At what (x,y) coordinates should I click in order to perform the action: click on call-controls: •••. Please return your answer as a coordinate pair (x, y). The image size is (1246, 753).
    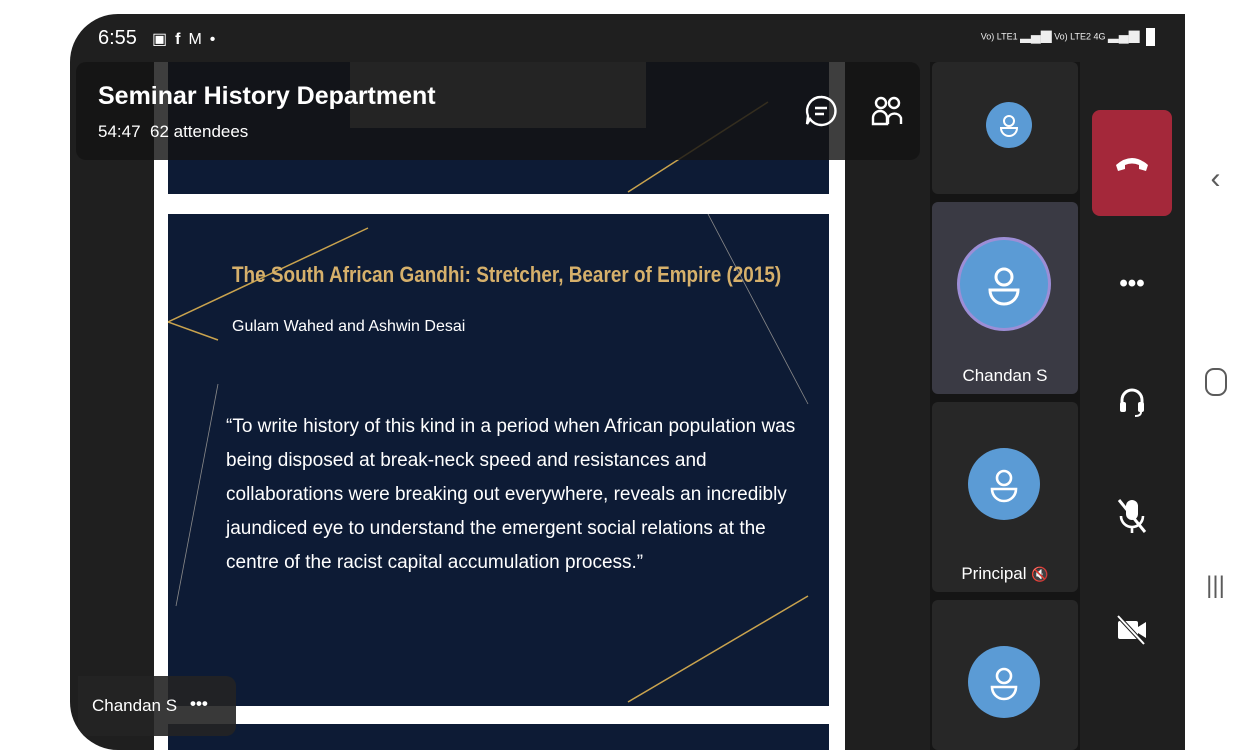
    Looking at the image, I should click on (1133, 406).